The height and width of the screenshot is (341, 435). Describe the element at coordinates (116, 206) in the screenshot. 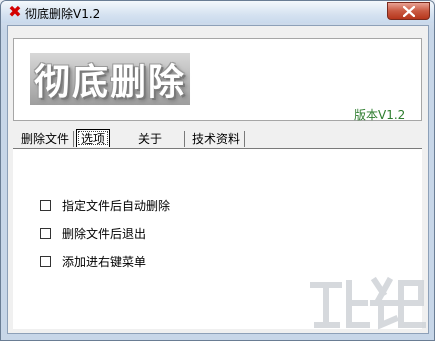

I see `option-label: 指定文件后自动删除` at that location.